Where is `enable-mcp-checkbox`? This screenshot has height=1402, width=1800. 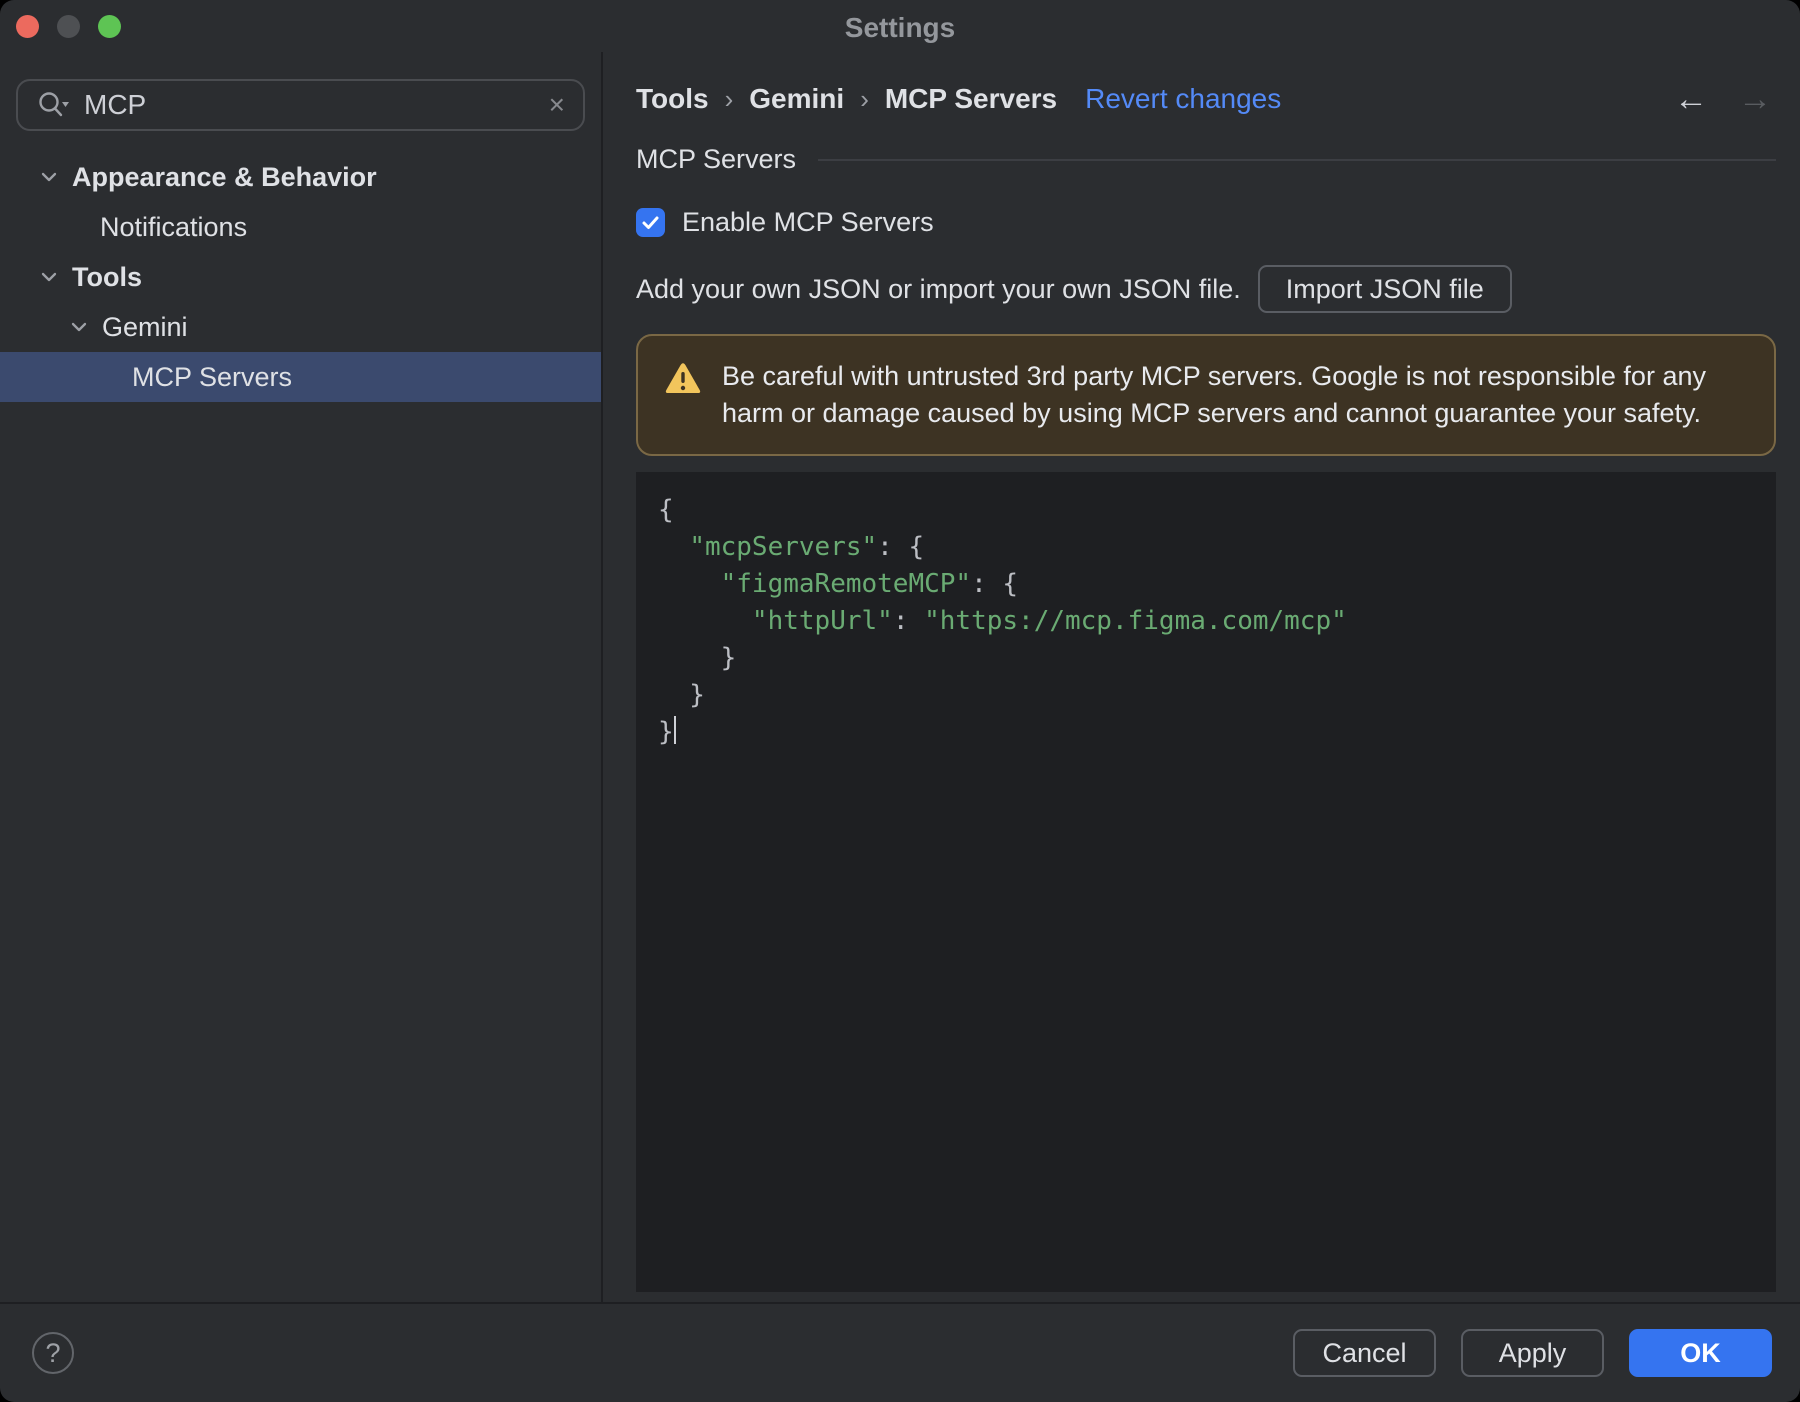
enable-mcp-checkbox is located at coordinates (650, 222).